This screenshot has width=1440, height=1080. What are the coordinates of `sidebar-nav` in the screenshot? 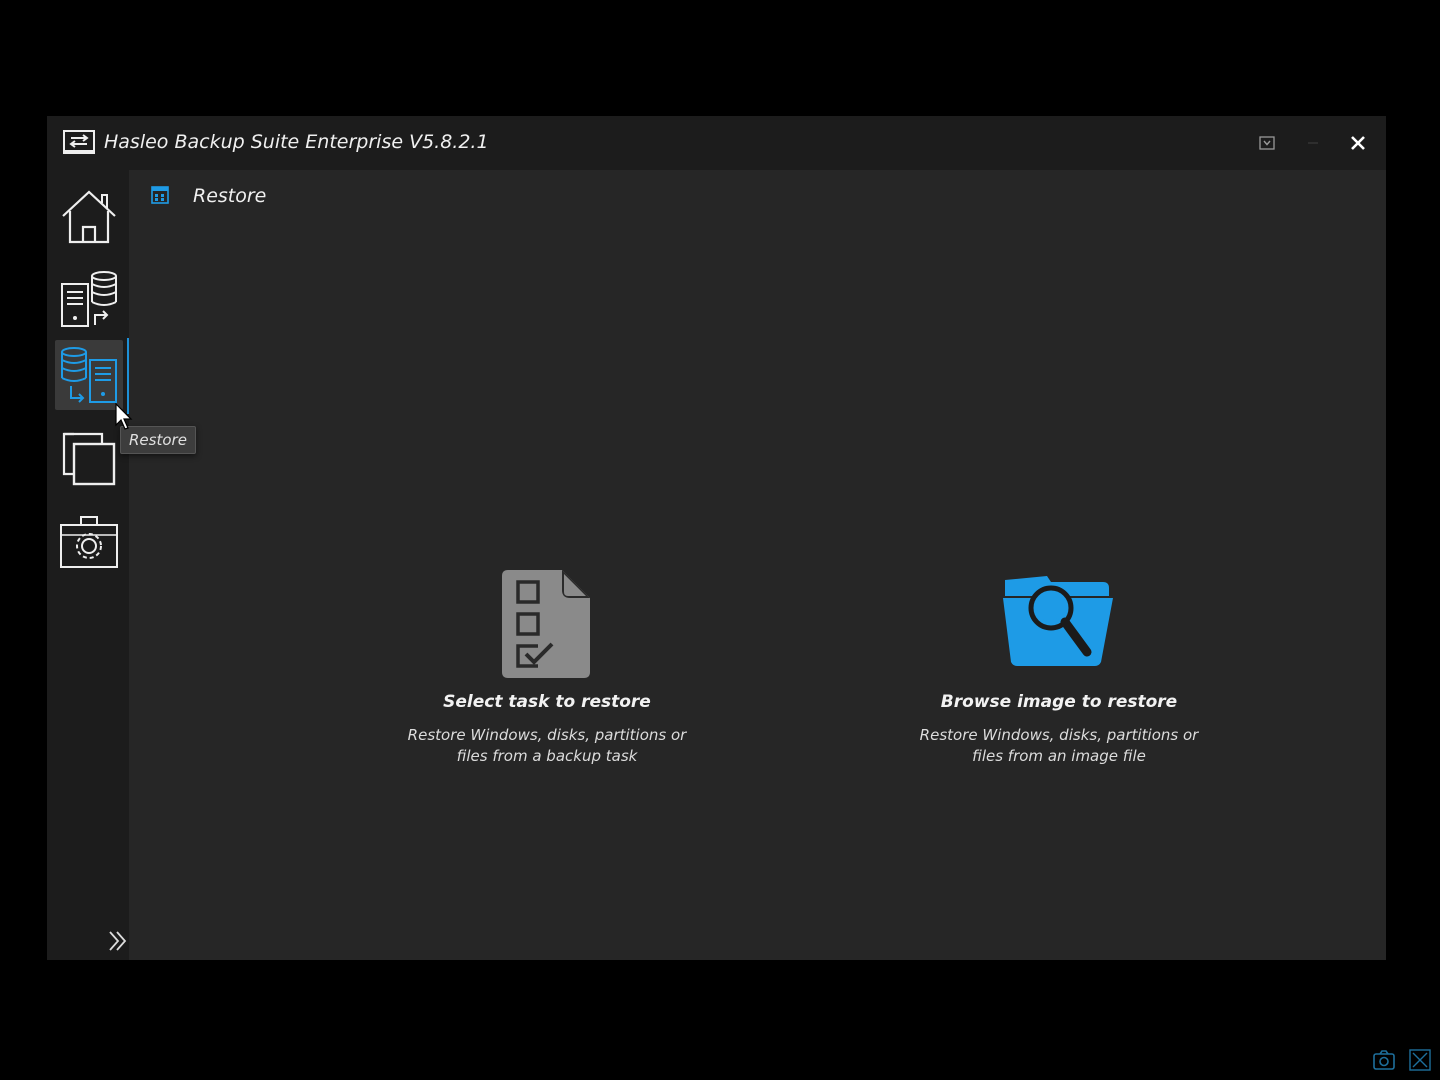 It's located at (88, 565).